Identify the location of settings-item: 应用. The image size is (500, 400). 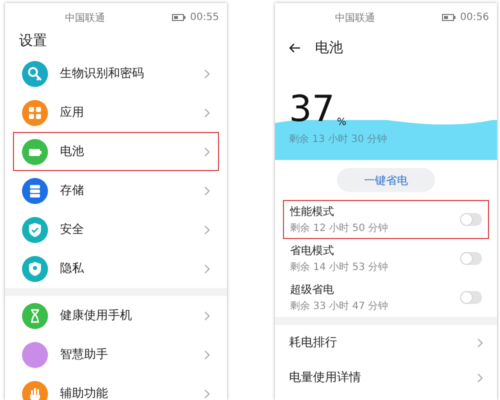
(116, 112).